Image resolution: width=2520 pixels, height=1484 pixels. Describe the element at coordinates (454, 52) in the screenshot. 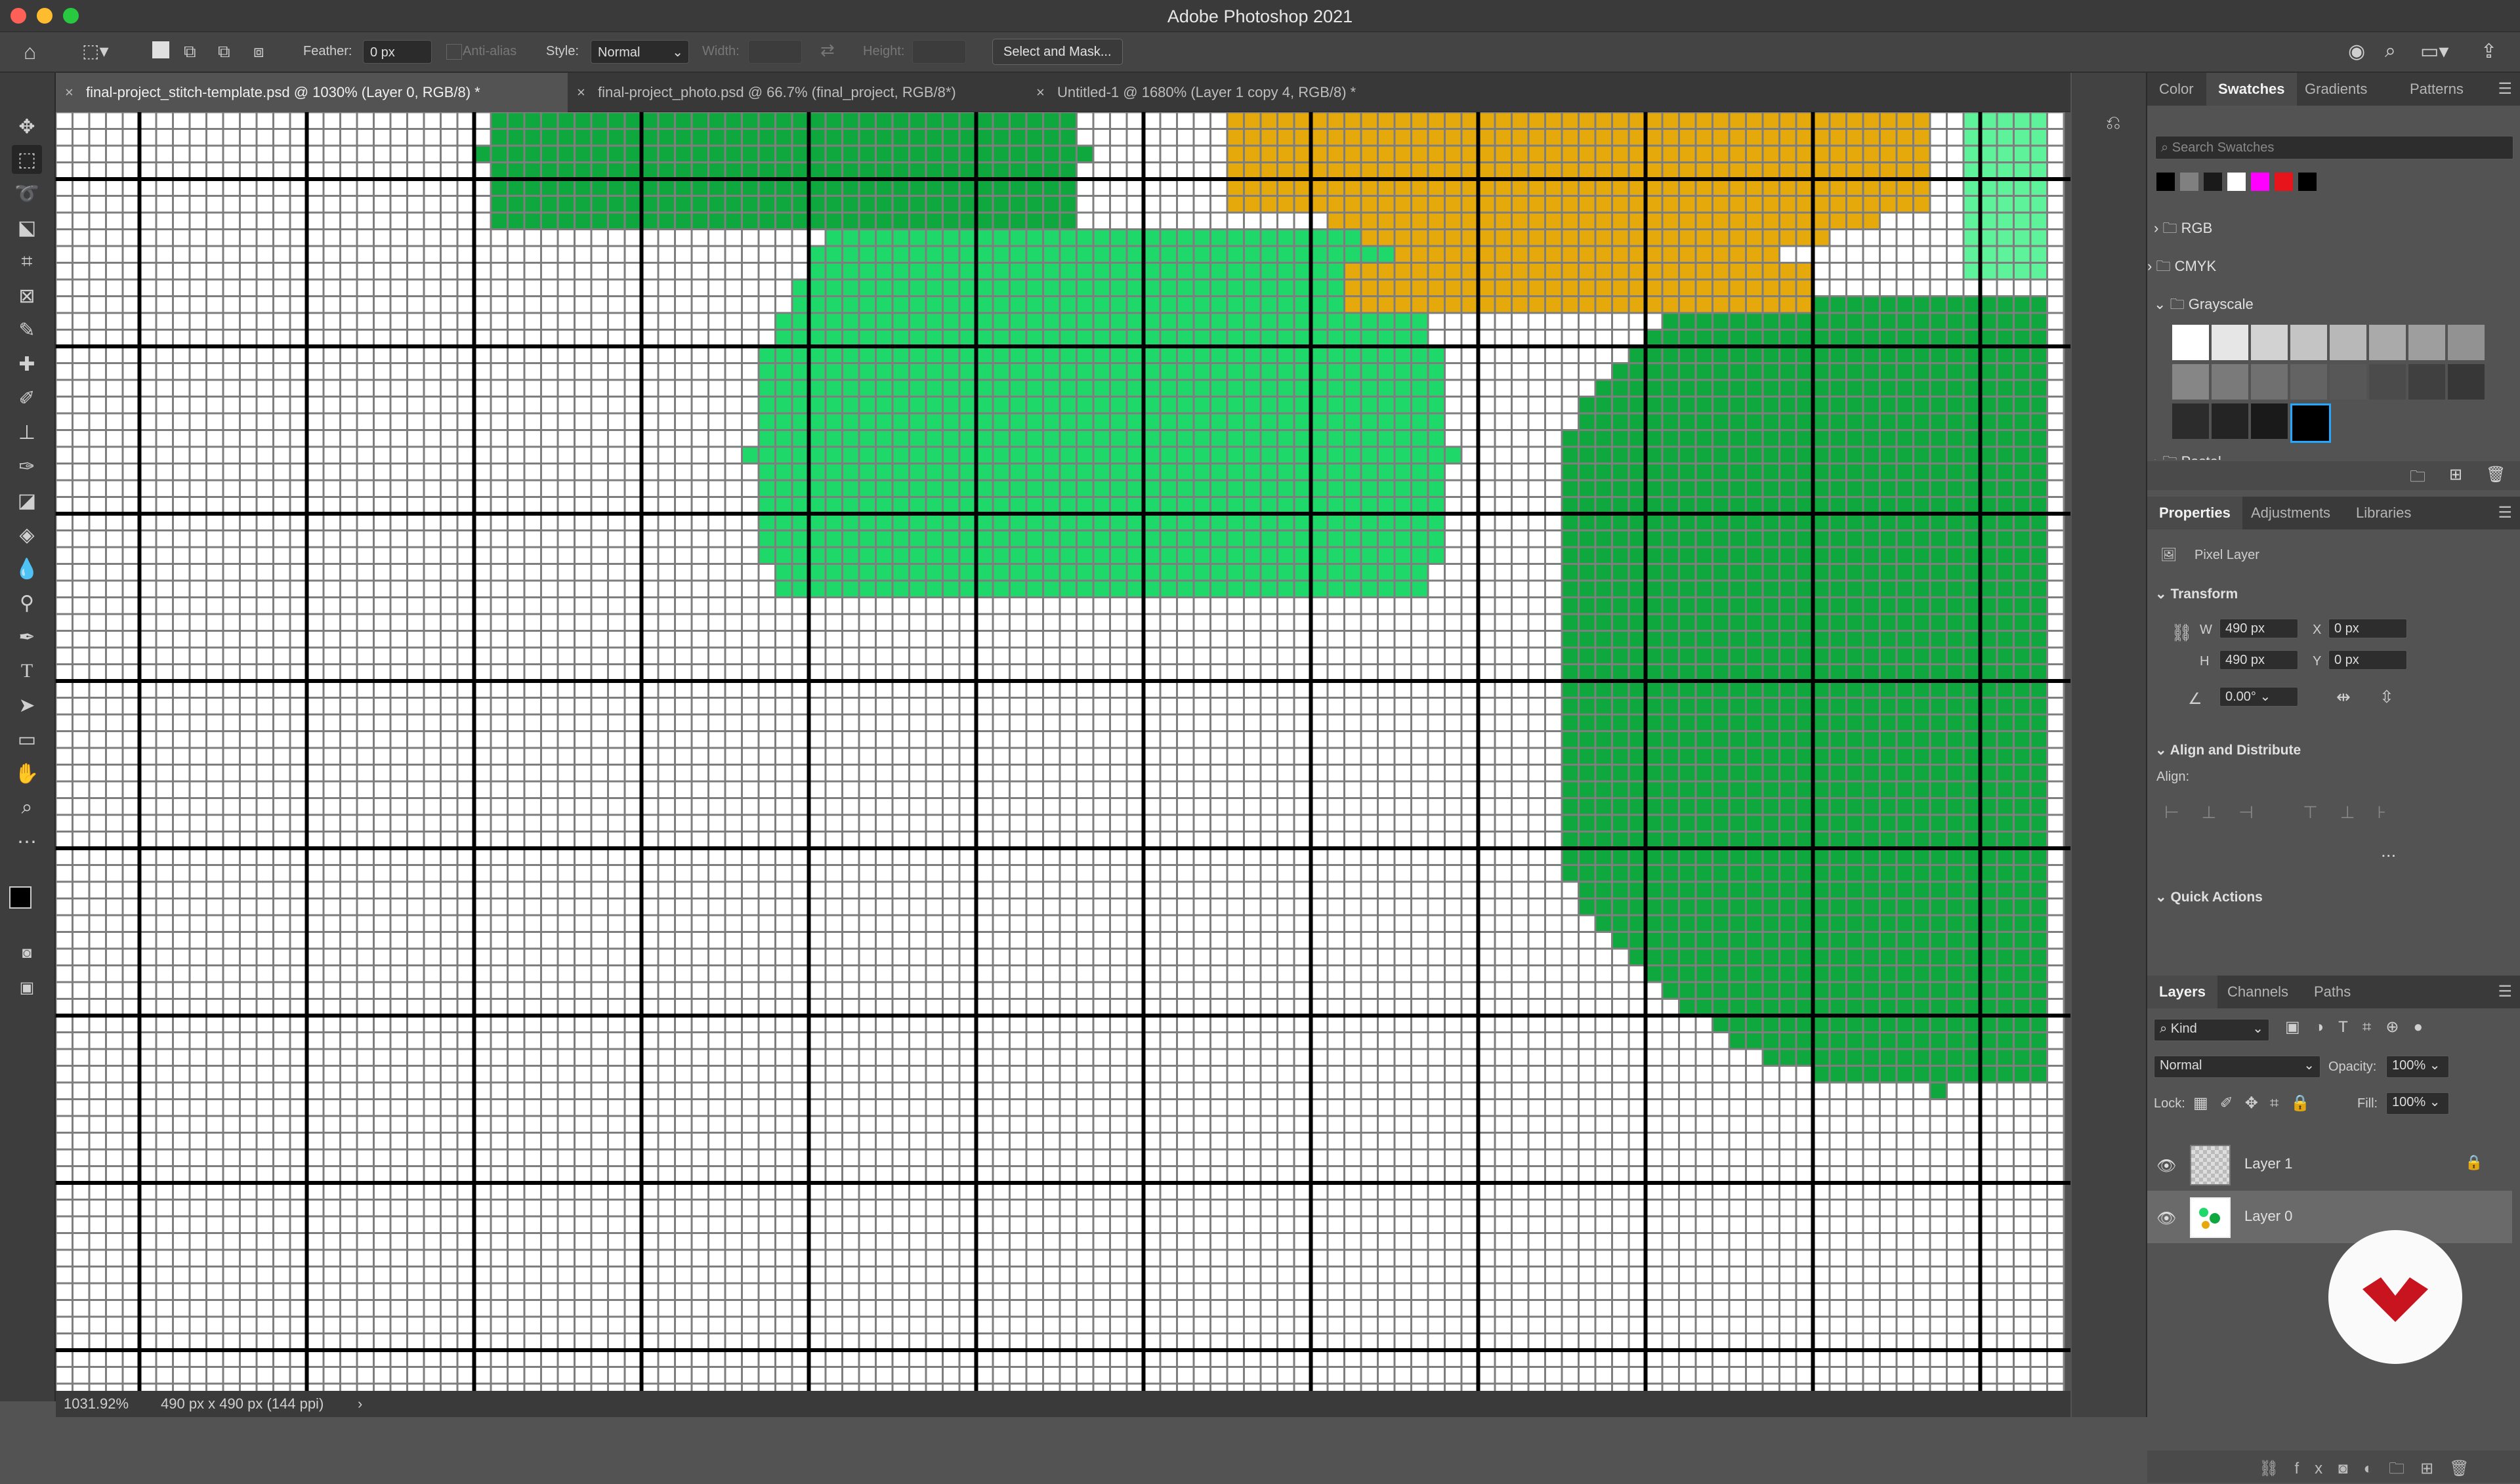

I see `antialias-checkbox` at that location.